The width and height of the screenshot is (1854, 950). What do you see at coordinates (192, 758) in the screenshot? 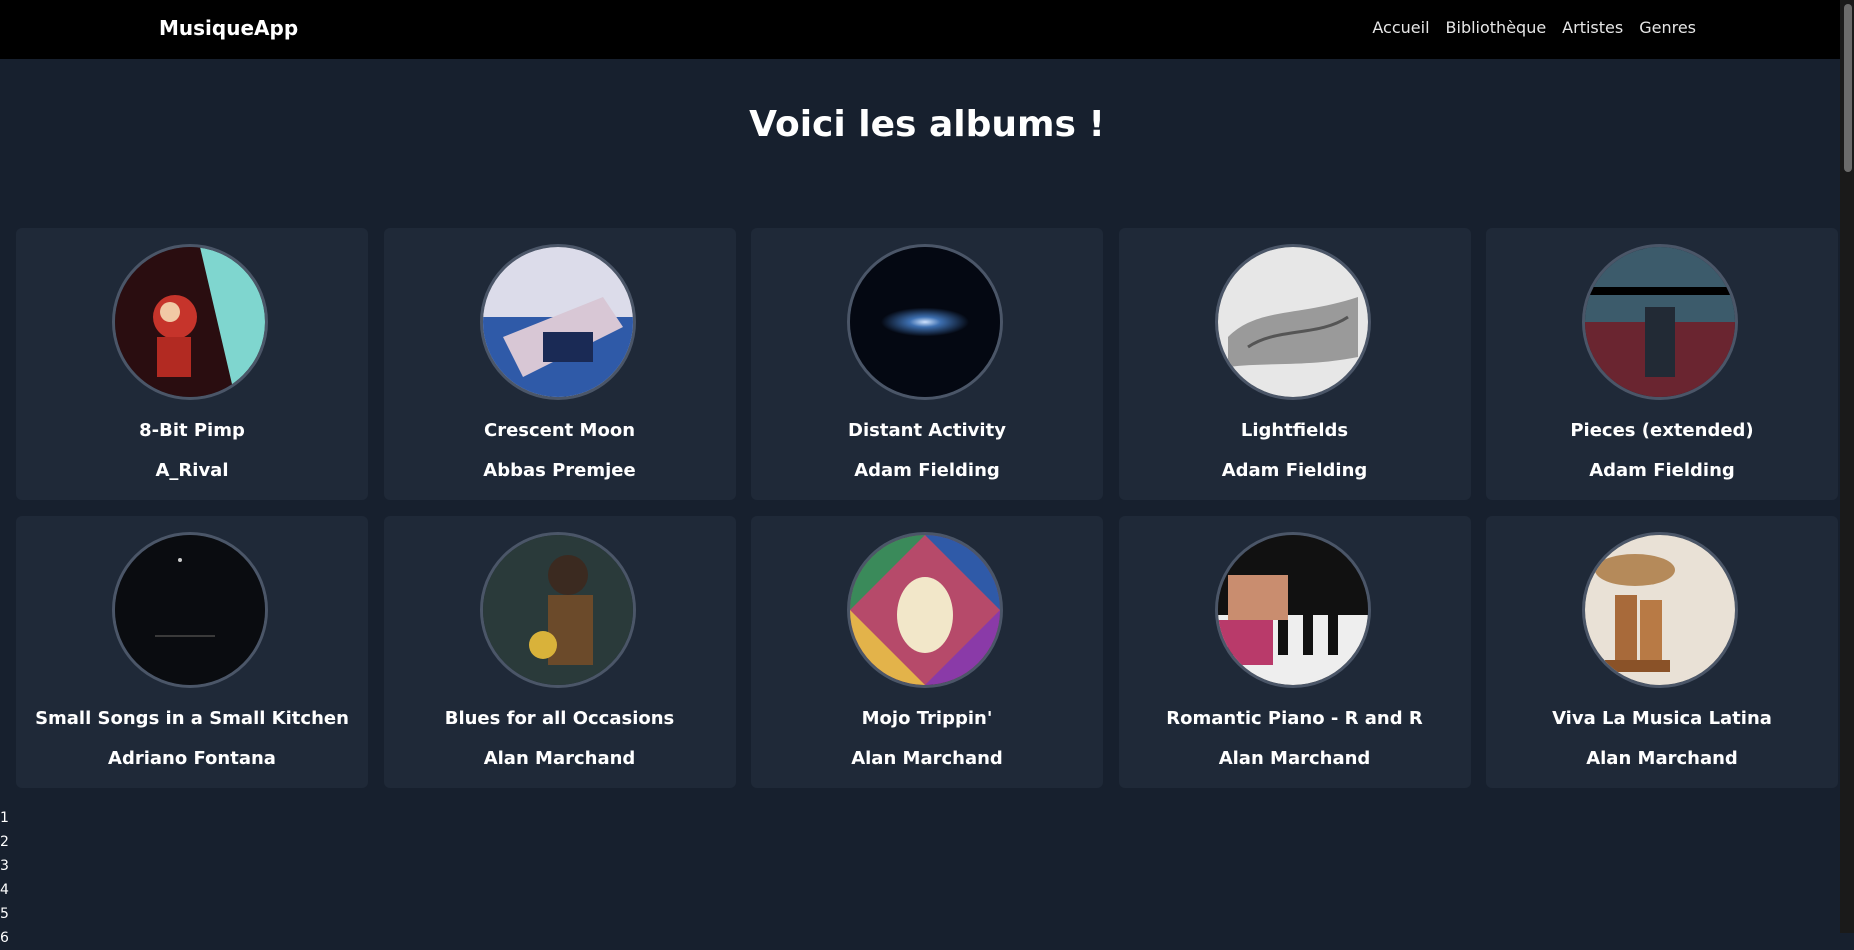
I see `album-artist: Adriano Fontana` at bounding box center [192, 758].